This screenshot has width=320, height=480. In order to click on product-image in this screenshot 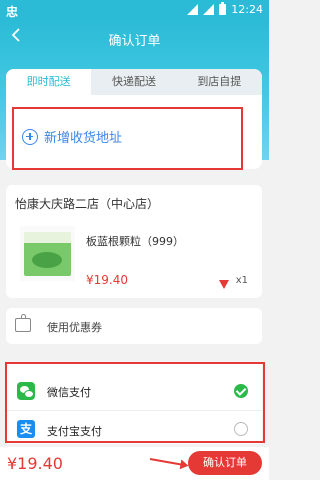, I will do `click(47, 253)`.